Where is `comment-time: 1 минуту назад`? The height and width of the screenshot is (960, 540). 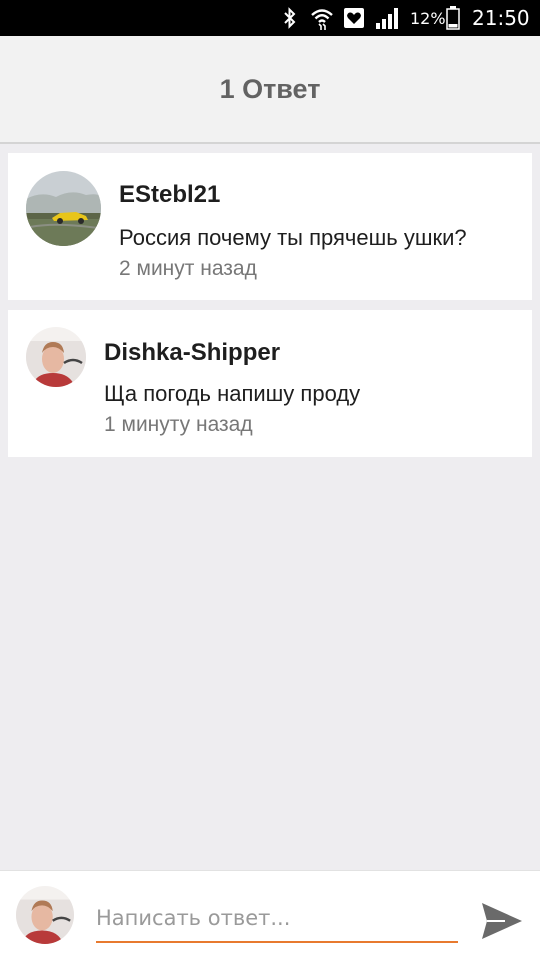
comment-time: 1 минуту назад is located at coordinates (178, 424).